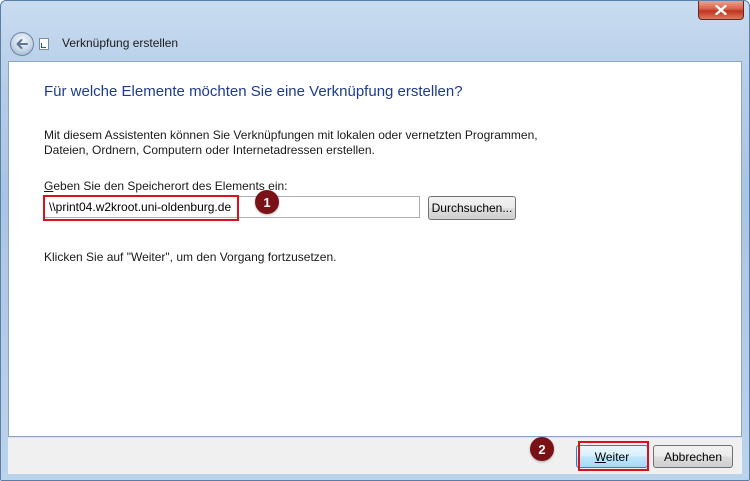 This screenshot has height=481, width=750. What do you see at coordinates (49, 186) in the screenshot?
I see `location-label-accesskey: G` at bounding box center [49, 186].